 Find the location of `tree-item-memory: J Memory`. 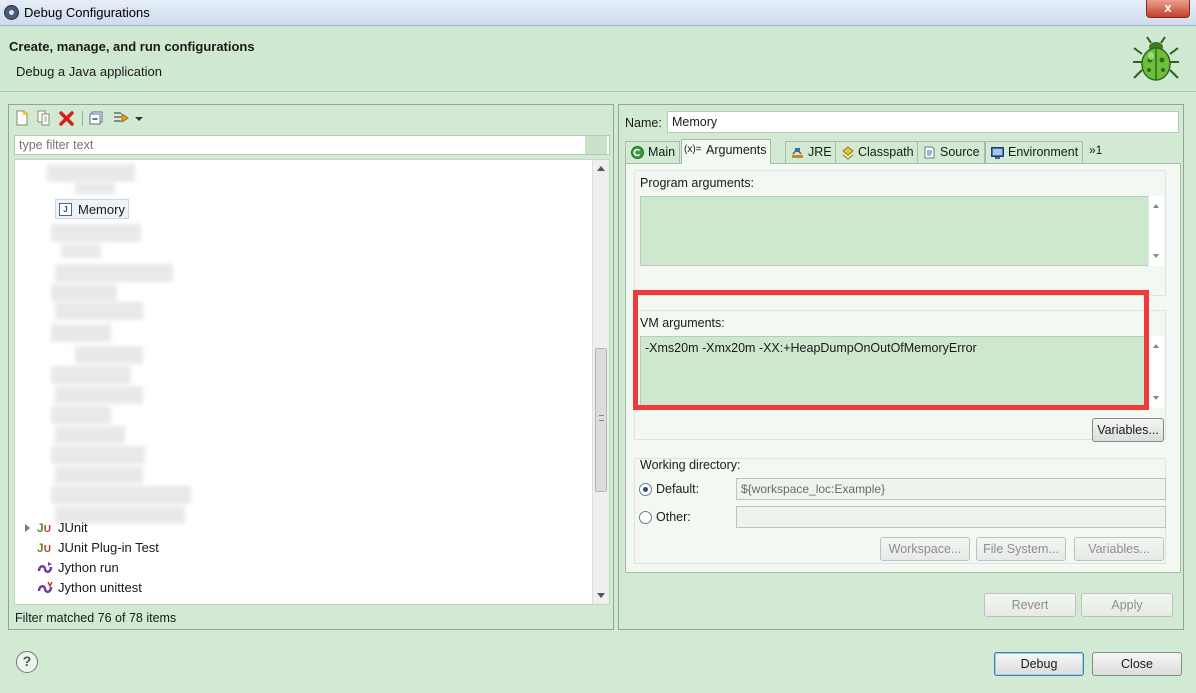

tree-item-memory: J Memory is located at coordinates (92, 209).